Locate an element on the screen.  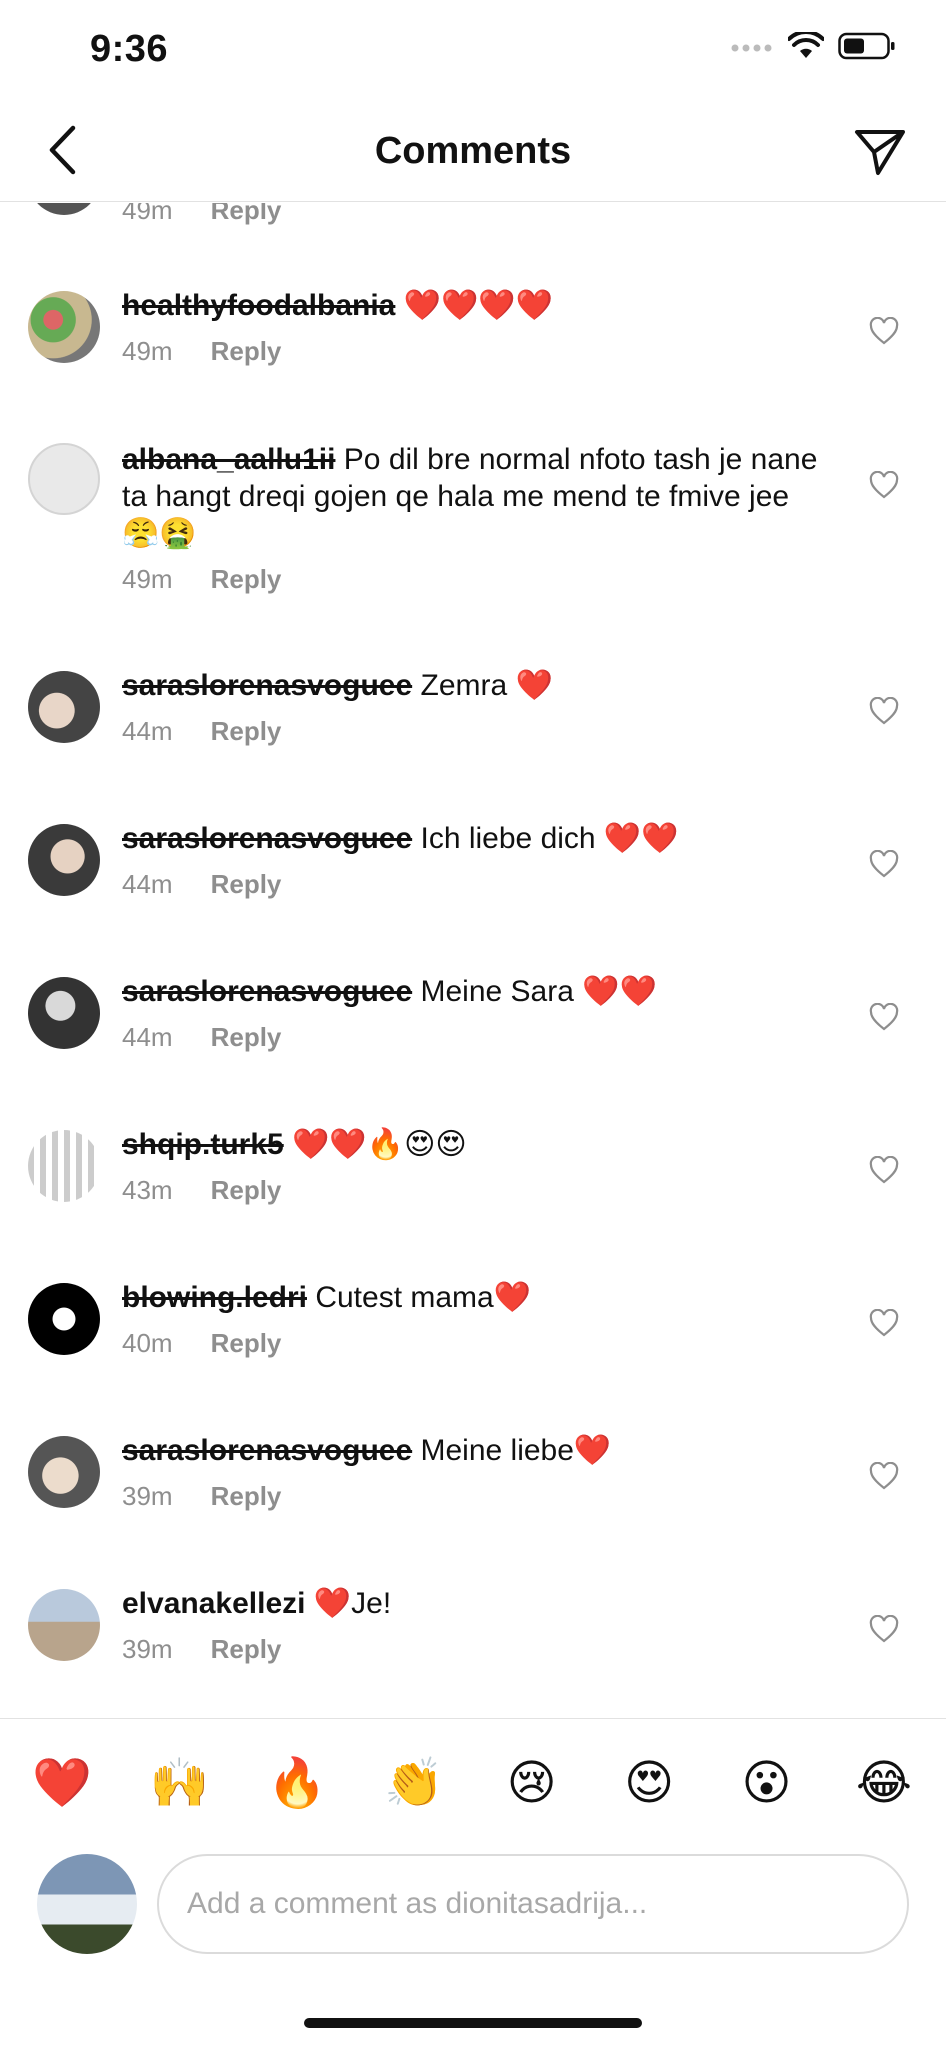
comment-username: albana_aallu1ii is located at coordinates (228, 459).